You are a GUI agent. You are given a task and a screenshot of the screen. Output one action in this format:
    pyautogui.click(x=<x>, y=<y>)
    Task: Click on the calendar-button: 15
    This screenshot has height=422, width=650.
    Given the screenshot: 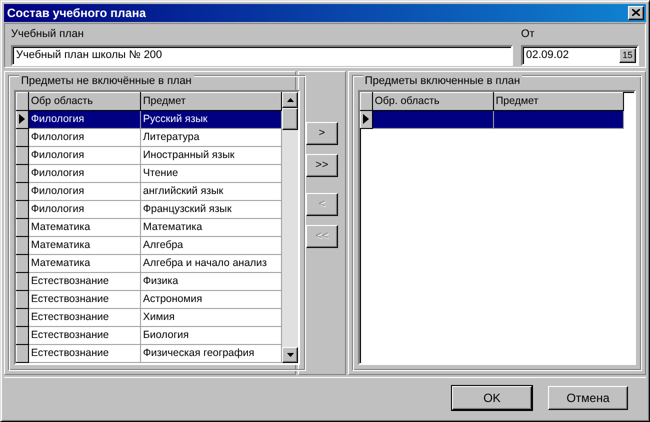 What is the action you would take?
    pyautogui.click(x=627, y=55)
    